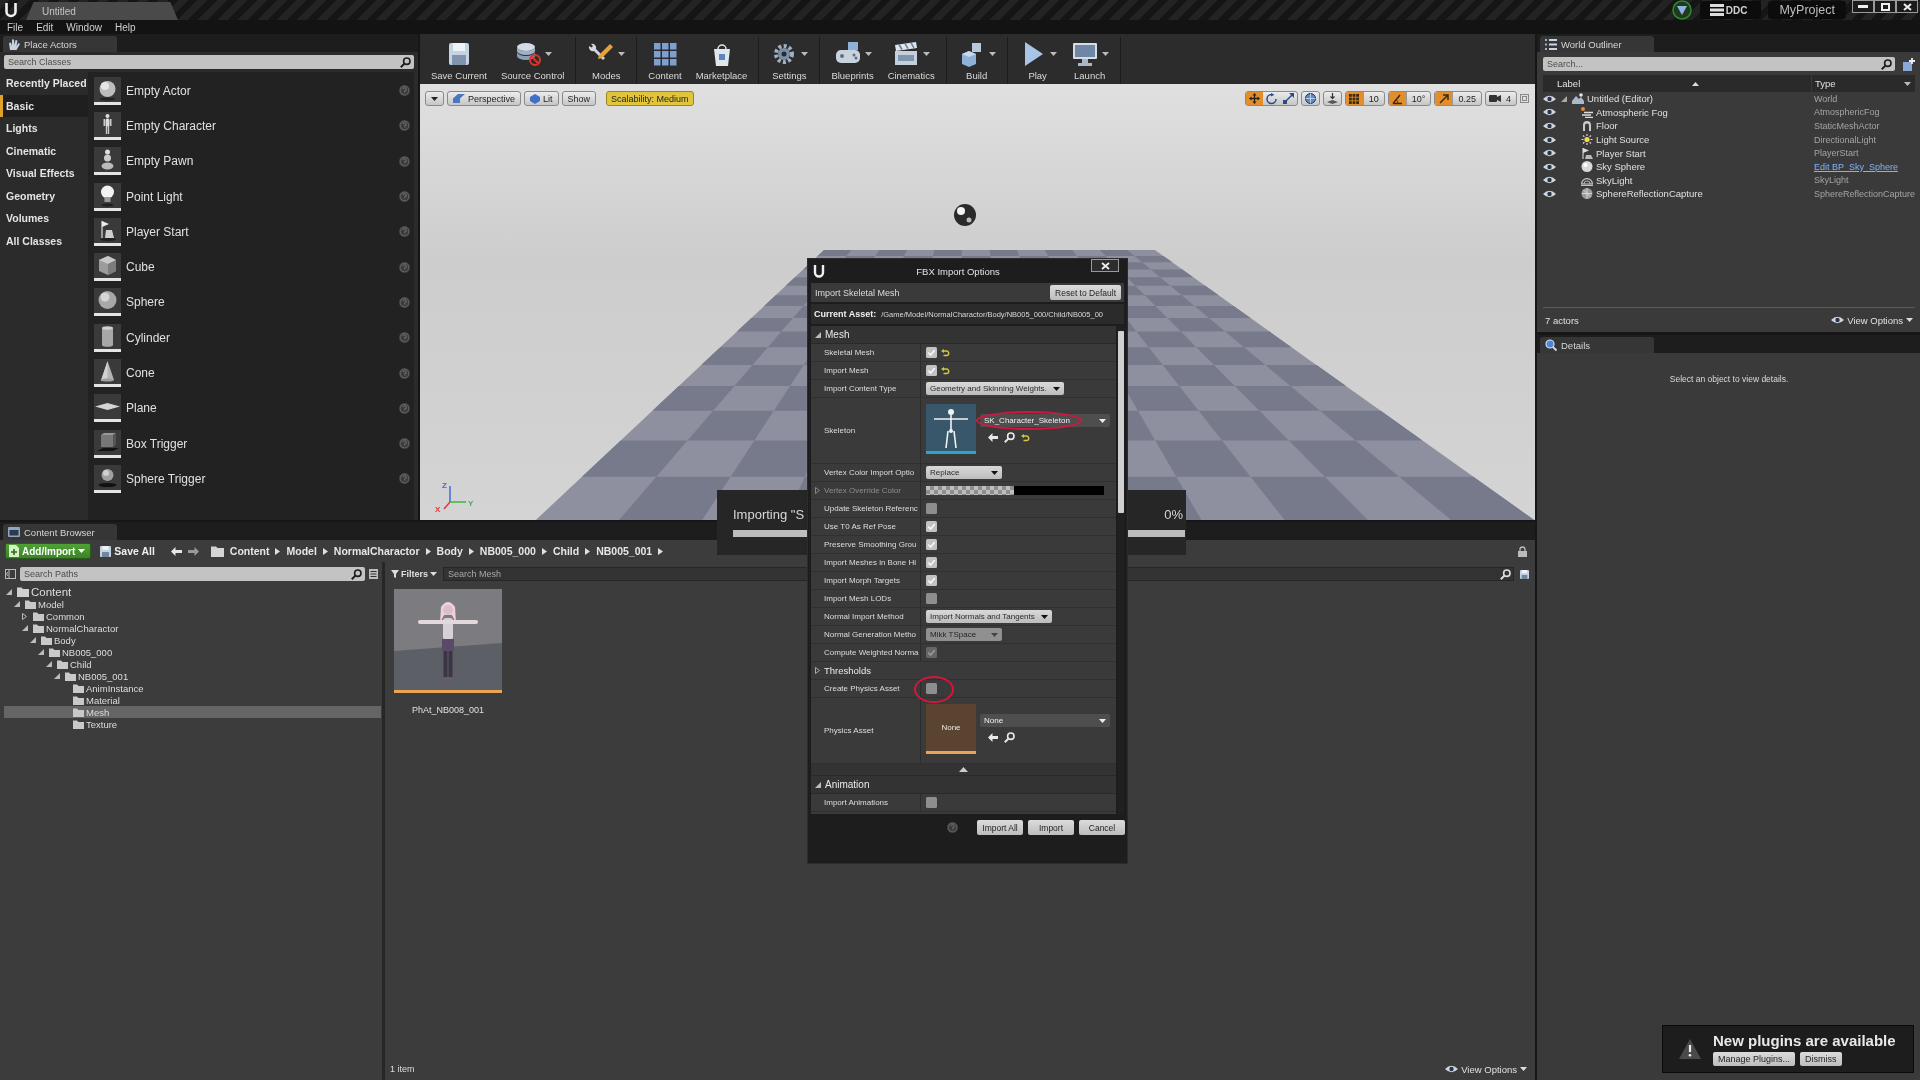 The width and height of the screenshot is (1920, 1080). Describe the element at coordinates (448, 710) in the screenshot. I see `asset-name: PhAt_NB008_001` at that location.